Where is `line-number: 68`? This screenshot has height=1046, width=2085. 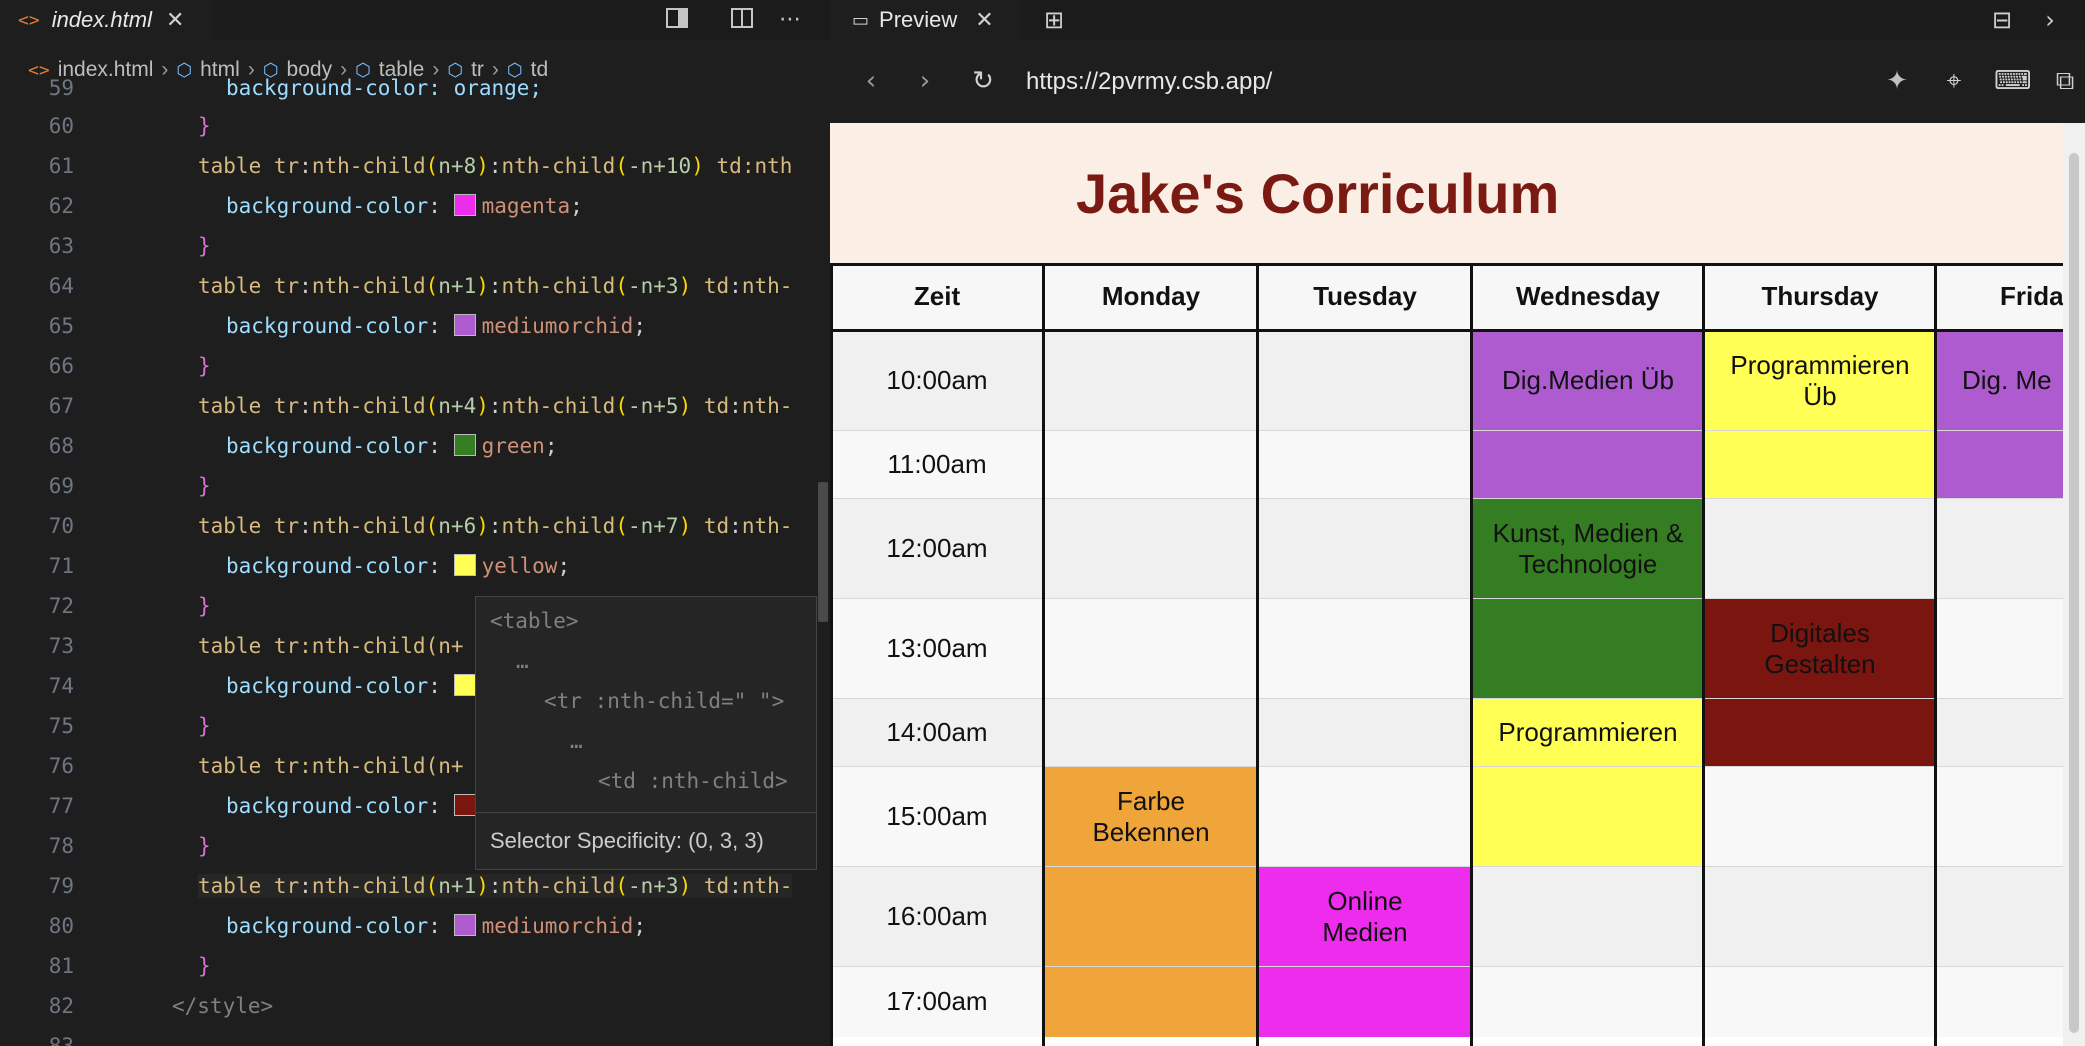
line-number: 68 is located at coordinates (61, 446).